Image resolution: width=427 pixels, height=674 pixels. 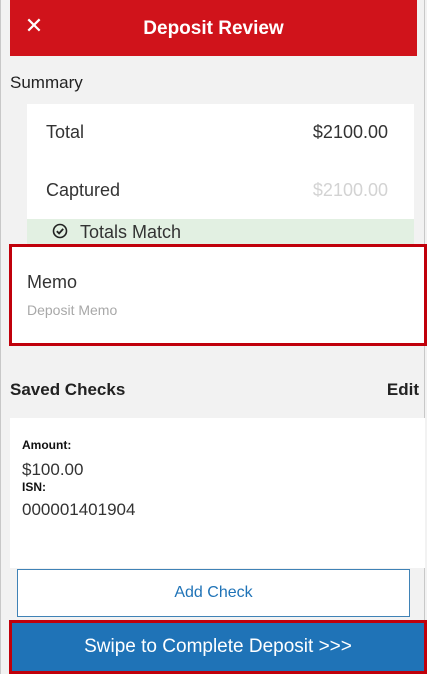 I want to click on totals-match-banner: Totals Match, so click(x=220, y=233).